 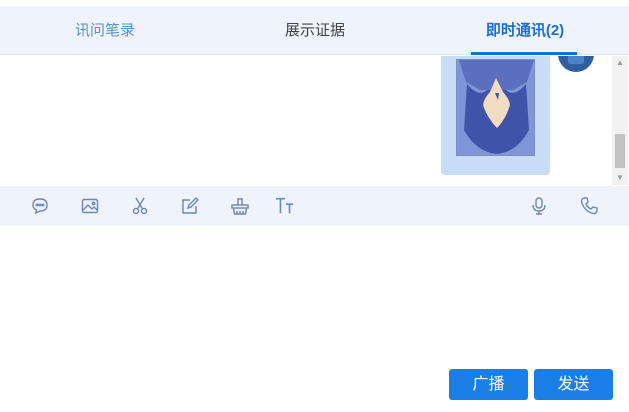 I want to click on message-scrollbar: ▲ ▼, so click(x=620, y=120).